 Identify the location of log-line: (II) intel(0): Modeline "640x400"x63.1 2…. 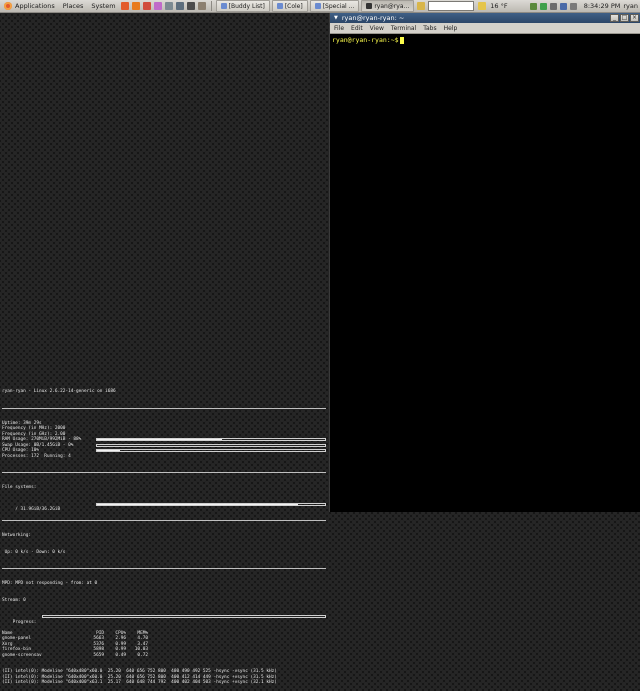
(139, 682).